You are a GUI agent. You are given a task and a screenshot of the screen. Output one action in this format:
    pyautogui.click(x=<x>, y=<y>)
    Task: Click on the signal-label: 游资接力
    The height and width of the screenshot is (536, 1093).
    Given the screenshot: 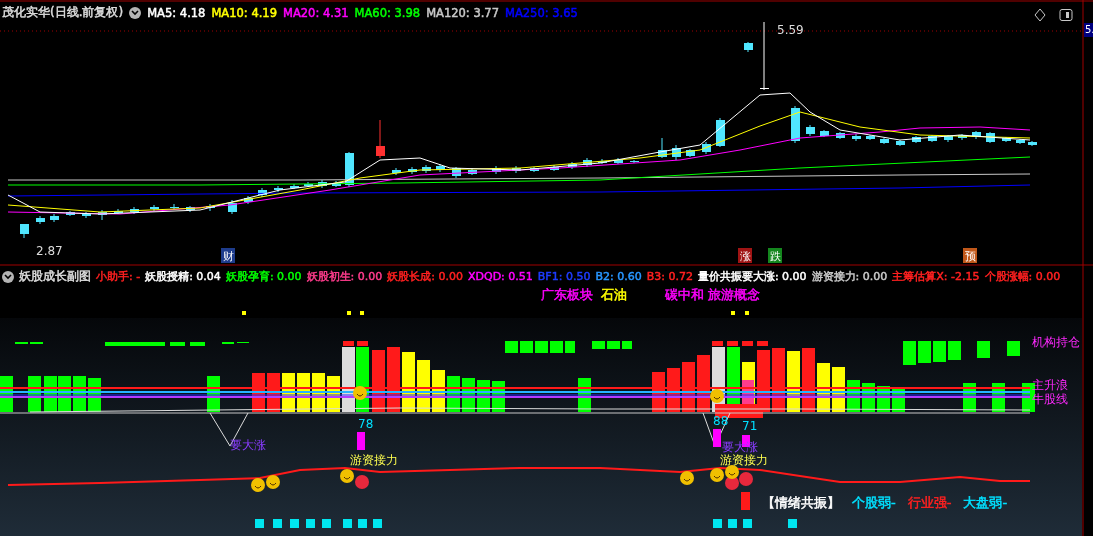 What is the action you would take?
    pyautogui.click(x=744, y=460)
    